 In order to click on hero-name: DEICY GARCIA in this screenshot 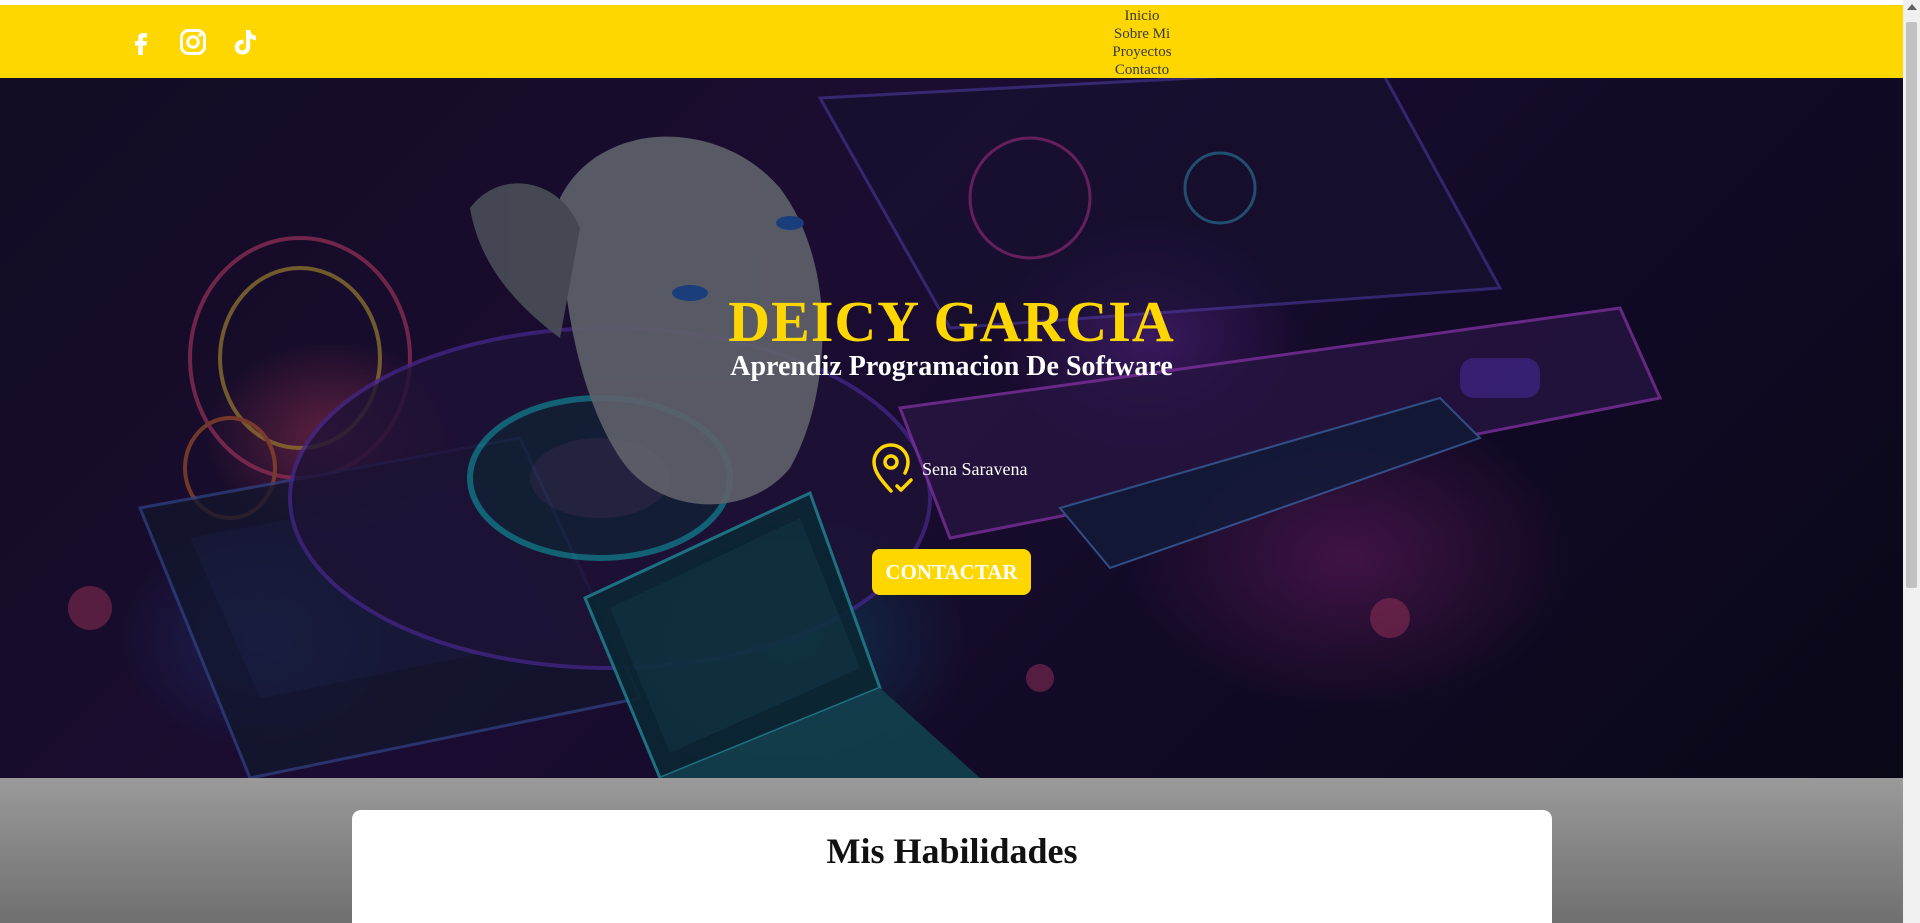, I will do `click(951, 321)`.